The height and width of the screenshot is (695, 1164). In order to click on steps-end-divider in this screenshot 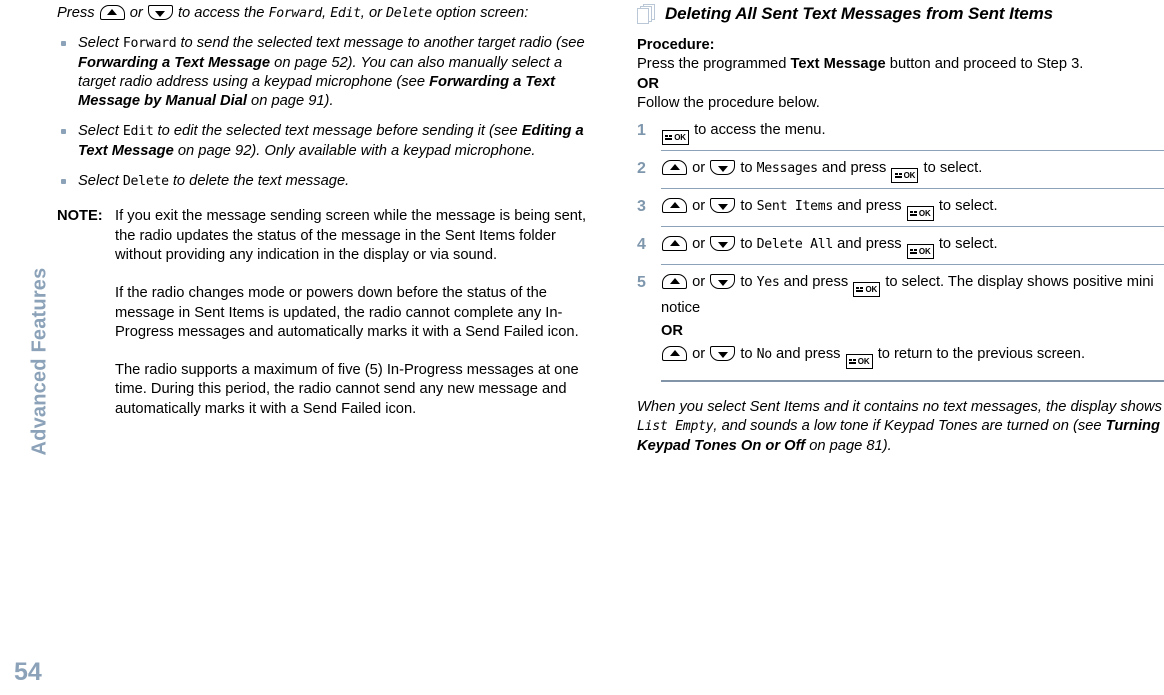, I will do `click(912, 381)`.